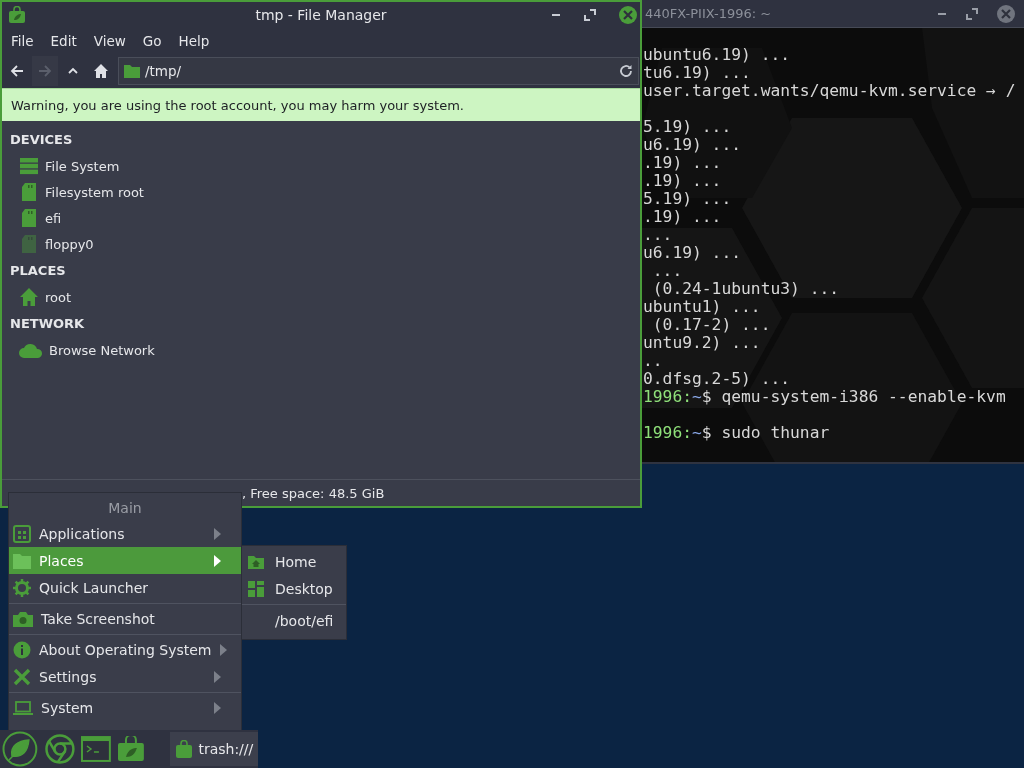 The height and width of the screenshot is (768, 1024). Describe the element at coordinates (237, 105) in the screenshot. I see `warning-text: Warning, you are using the root account, you may harm your system.` at that location.